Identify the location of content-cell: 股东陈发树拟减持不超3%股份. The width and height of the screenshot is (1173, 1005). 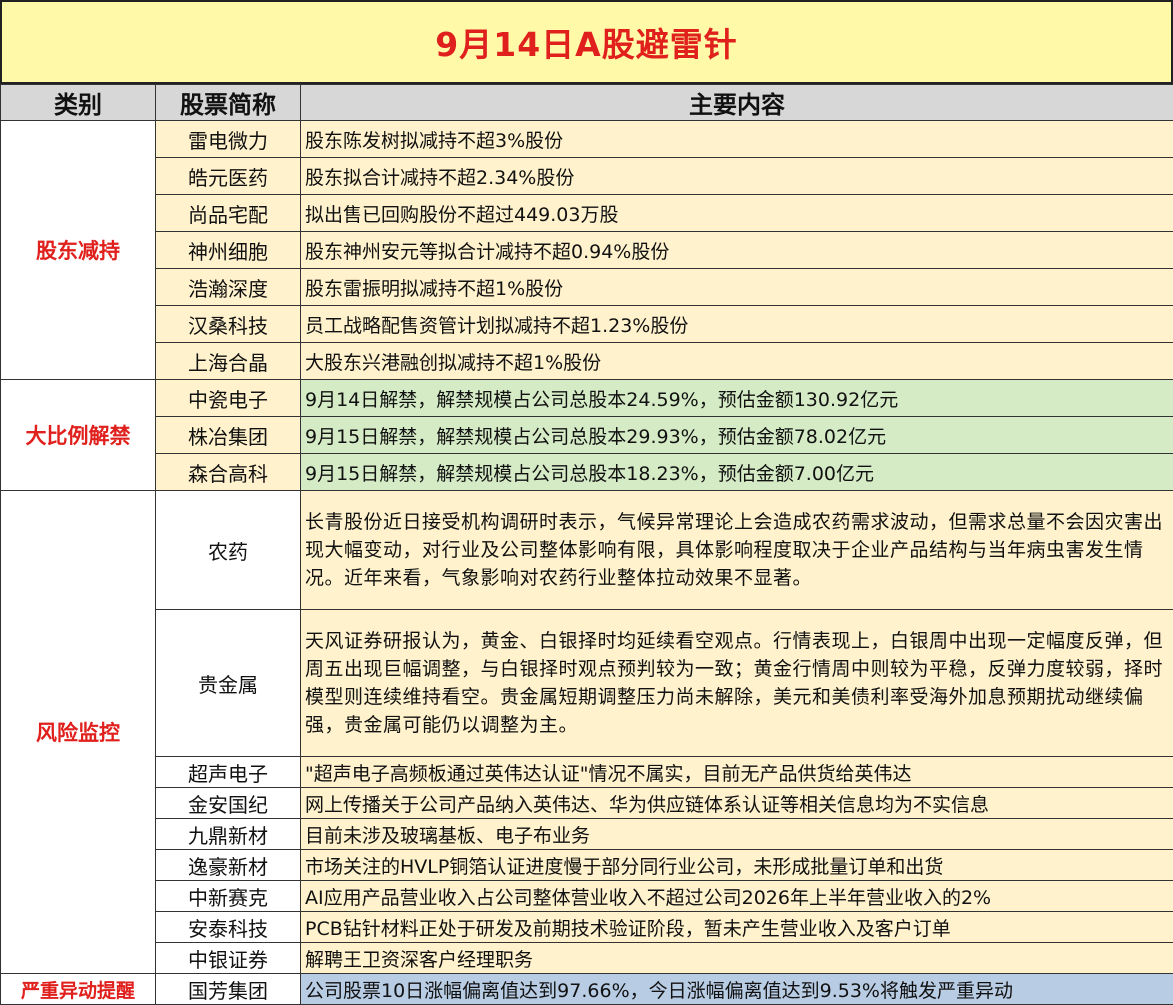
(737, 139).